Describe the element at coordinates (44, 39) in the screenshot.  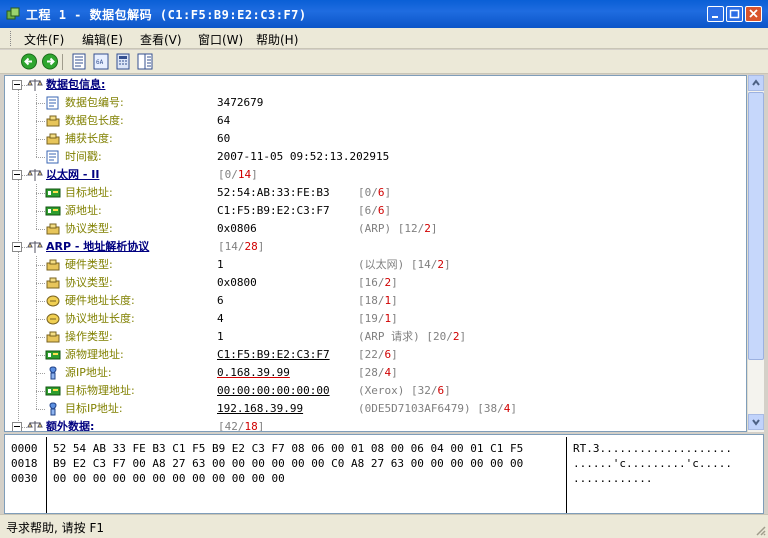
I see `menu-file: 文件(F)` at that location.